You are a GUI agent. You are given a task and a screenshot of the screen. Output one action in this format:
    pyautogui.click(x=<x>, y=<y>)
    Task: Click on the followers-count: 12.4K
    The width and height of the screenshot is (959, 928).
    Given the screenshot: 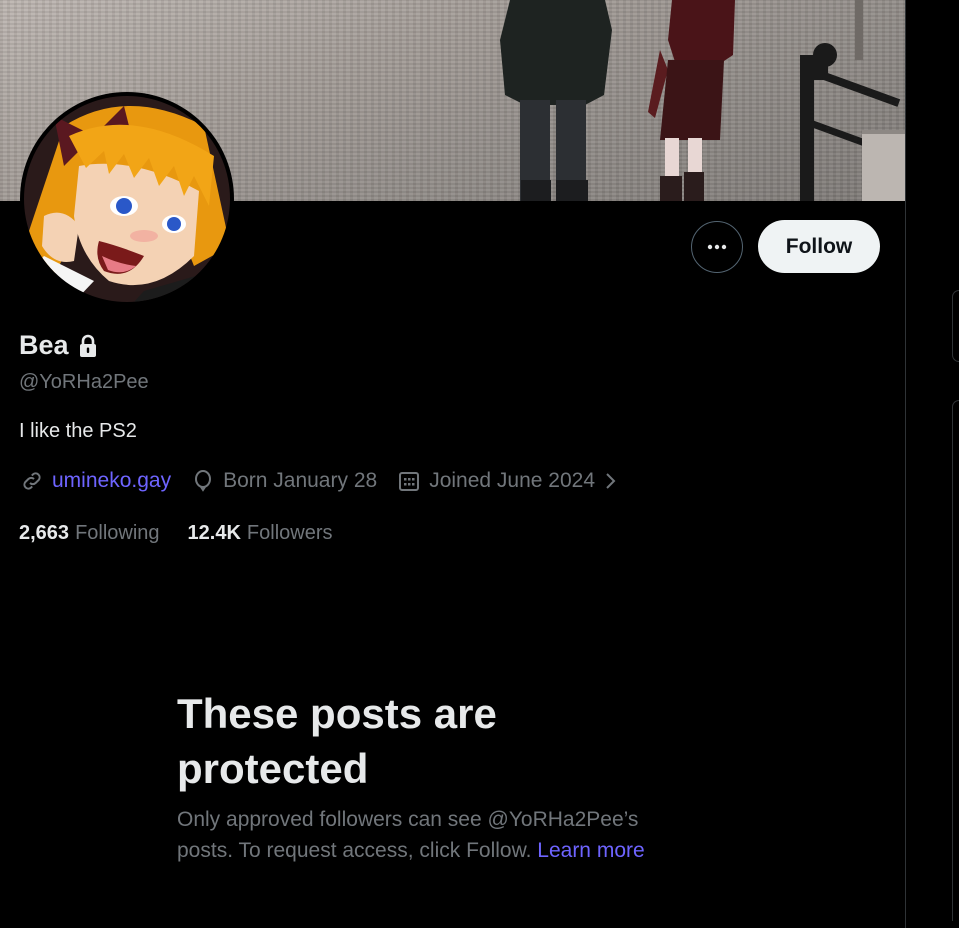 What is the action you would take?
    pyautogui.click(x=214, y=533)
    